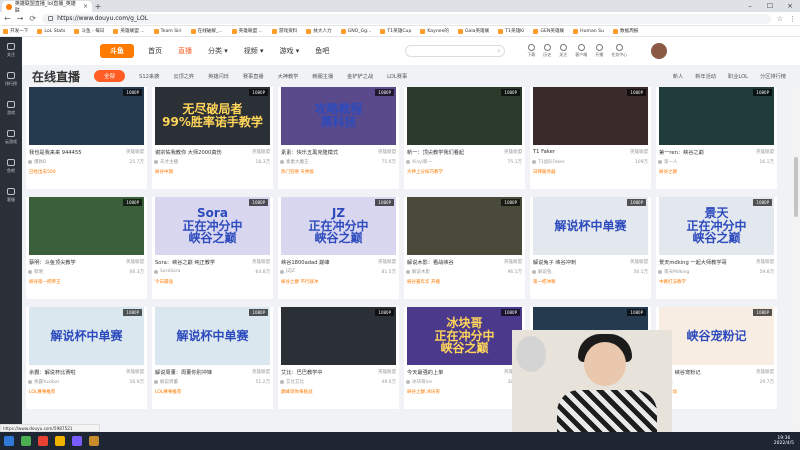  Describe the element at coordinates (164, 282) in the screenshot. I see `stream-tag: 今日最强` at that location.